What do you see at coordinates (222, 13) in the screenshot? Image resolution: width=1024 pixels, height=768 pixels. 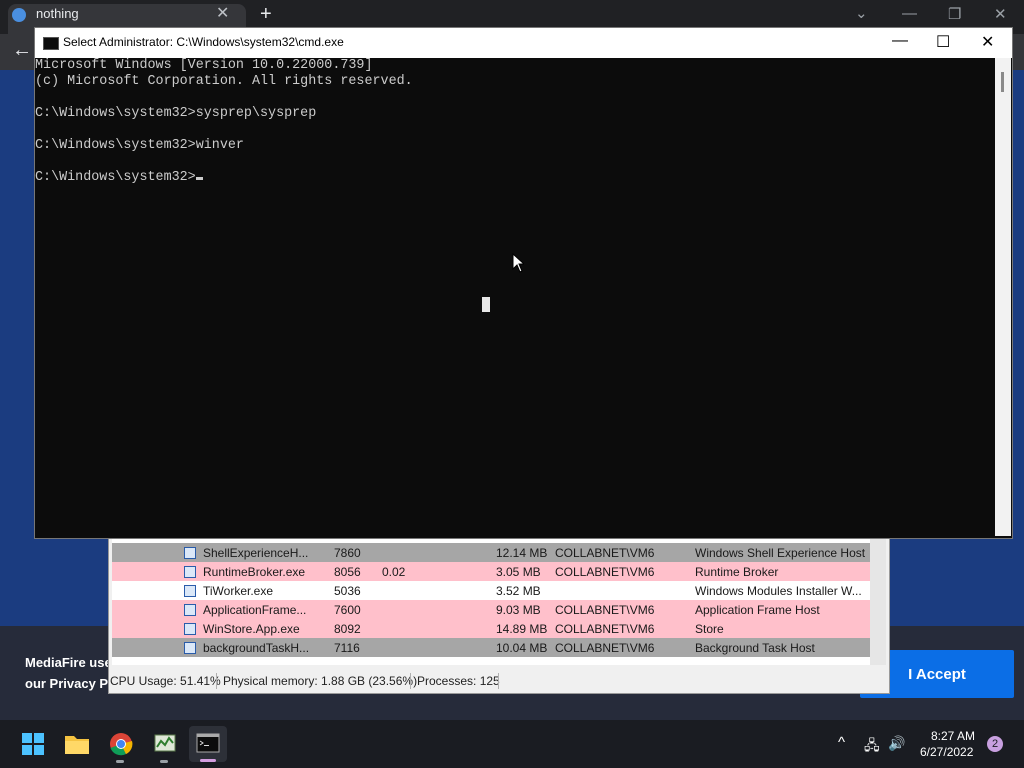 I see `tab-close-icon: ✕` at bounding box center [222, 13].